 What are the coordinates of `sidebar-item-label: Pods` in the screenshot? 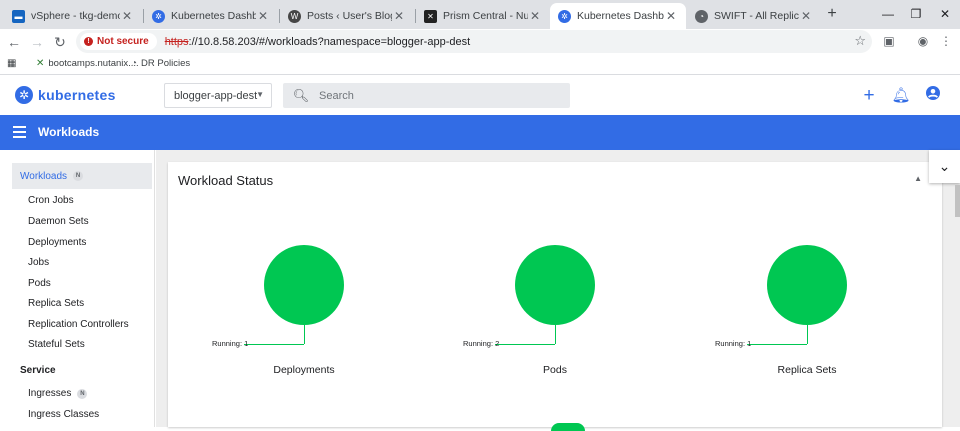 It's located at (39, 283).